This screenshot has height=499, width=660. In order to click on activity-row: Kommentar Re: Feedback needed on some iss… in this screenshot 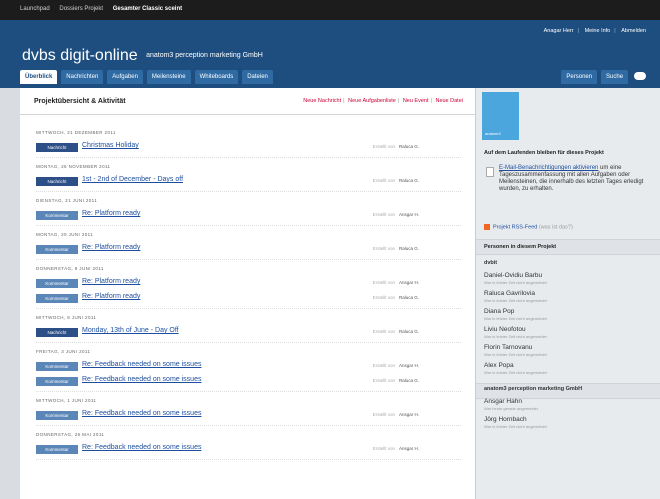, I will do `click(248, 450)`.